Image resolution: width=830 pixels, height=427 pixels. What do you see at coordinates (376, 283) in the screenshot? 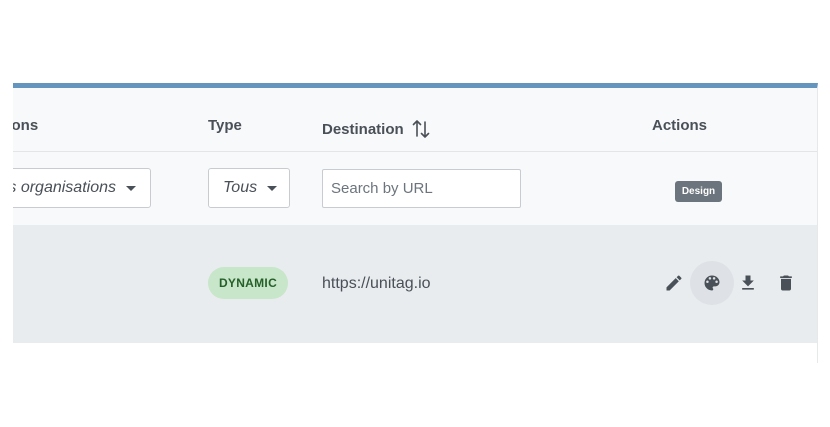
I see `destination-url: https://unitag.io` at bounding box center [376, 283].